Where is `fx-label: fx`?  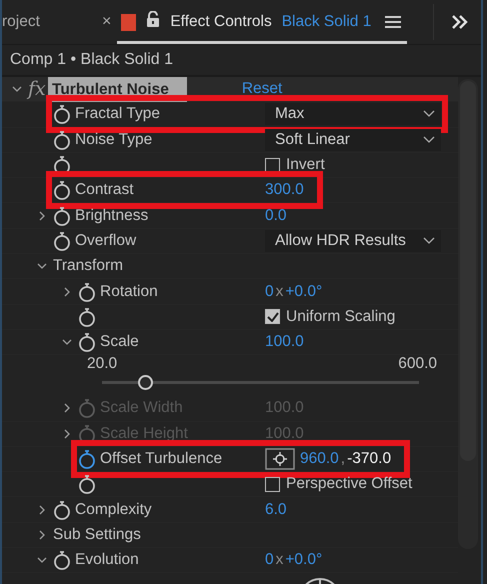
fx-label: fx is located at coordinates (37, 89).